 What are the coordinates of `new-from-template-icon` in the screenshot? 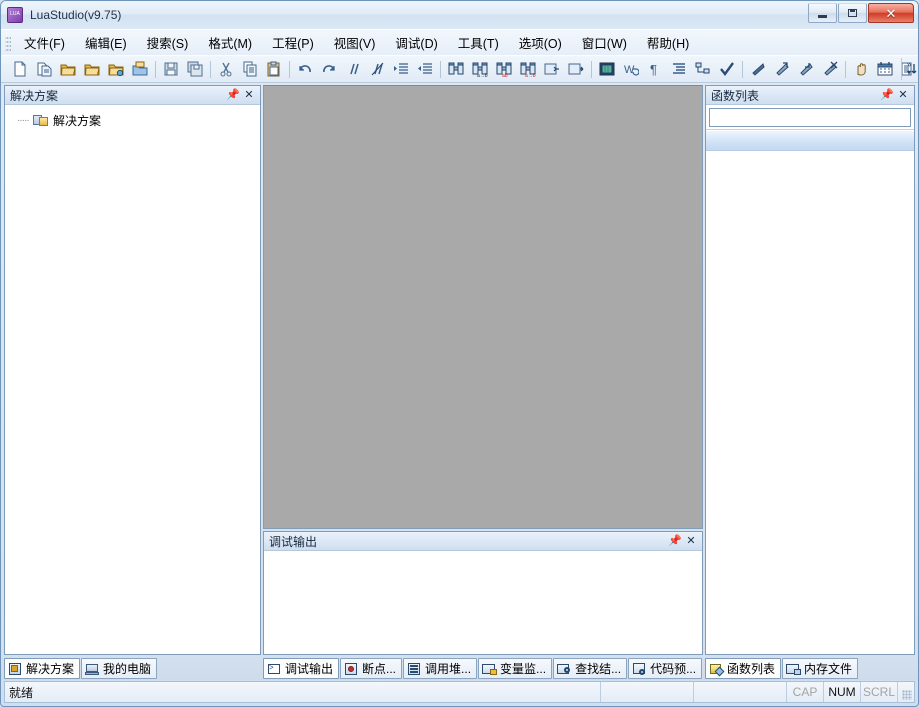 It's located at (44, 69).